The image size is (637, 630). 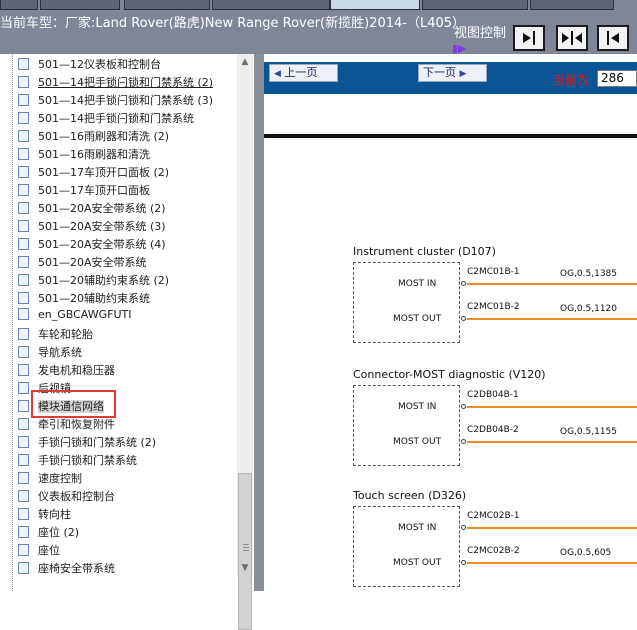 What do you see at coordinates (92, 262) in the screenshot?
I see `tree-item-label: 501—20A安全带系统` at bounding box center [92, 262].